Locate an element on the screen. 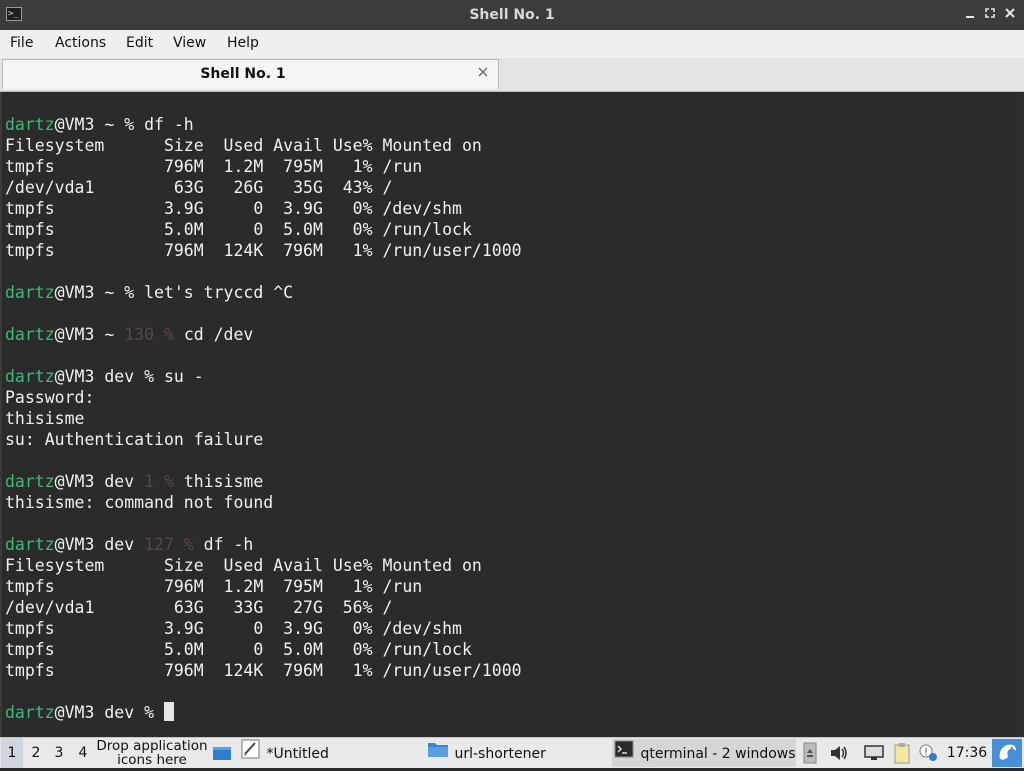 This screenshot has width=1024, height=771. window-title: Shell No. 1 is located at coordinates (512, 15).